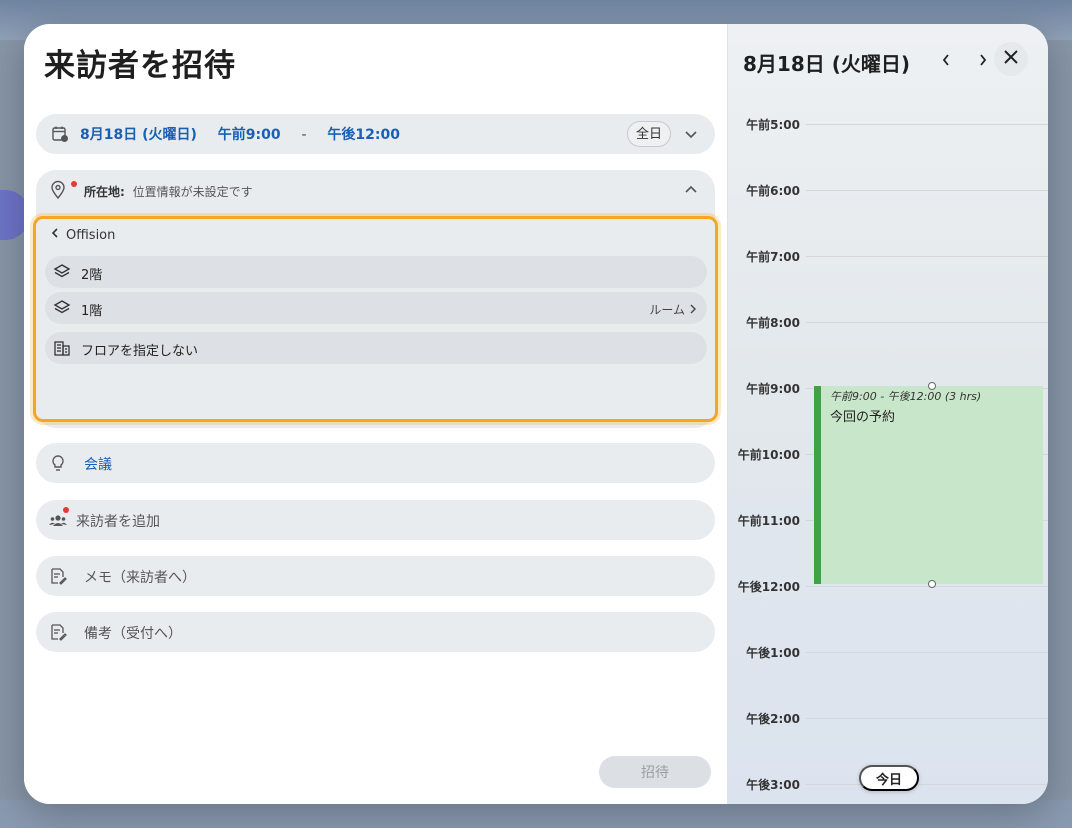  What do you see at coordinates (691, 190) in the screenshot?
I see `chevron-up-icon` at bounding box center [691, 190].